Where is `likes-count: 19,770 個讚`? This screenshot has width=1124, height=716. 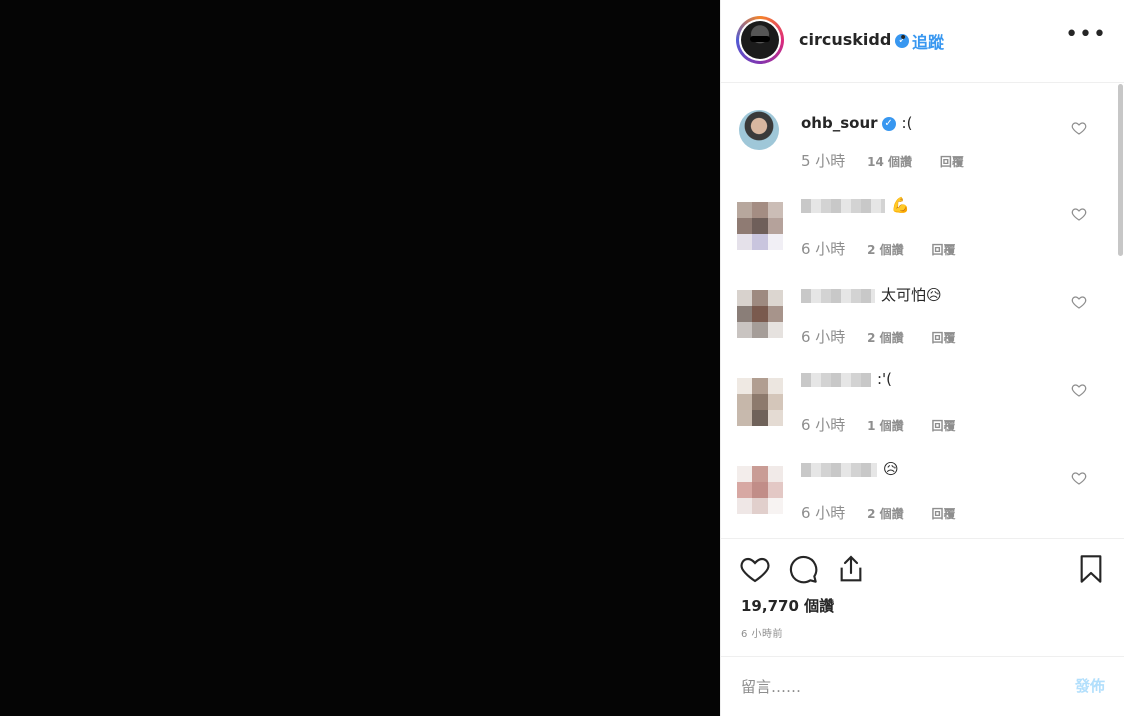 likes-count: 19,770 個讚 is located at coordinates (787, 605).